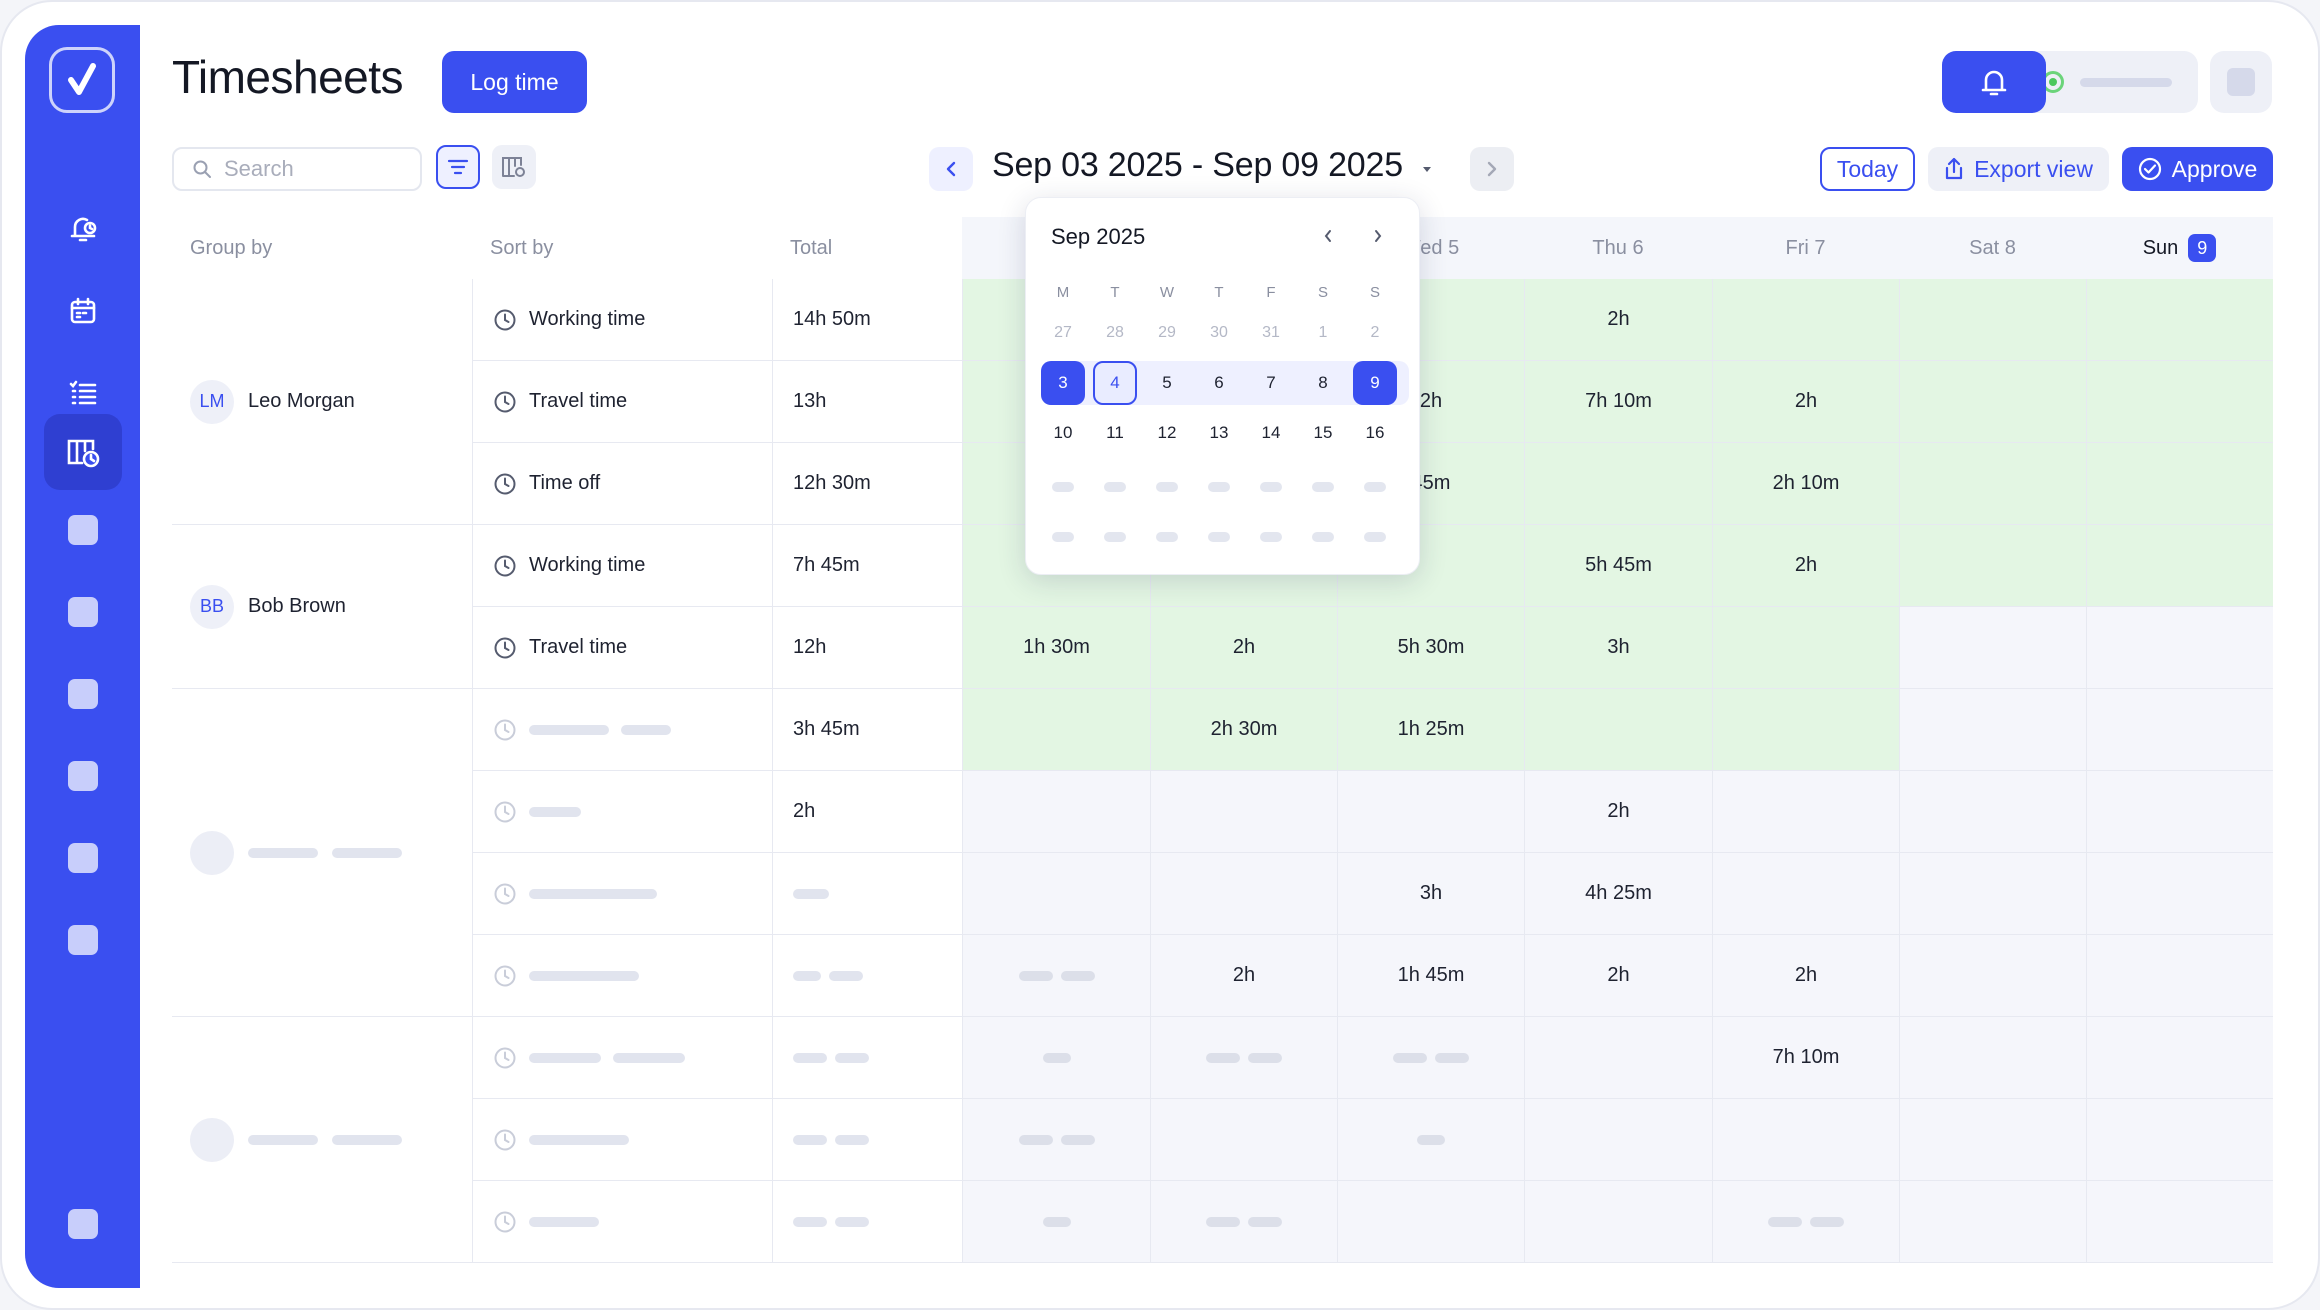 The width and height of the screenshot is (2320, 1310). I want to click on day-cell: 2h 10m, so click(1805, 484).